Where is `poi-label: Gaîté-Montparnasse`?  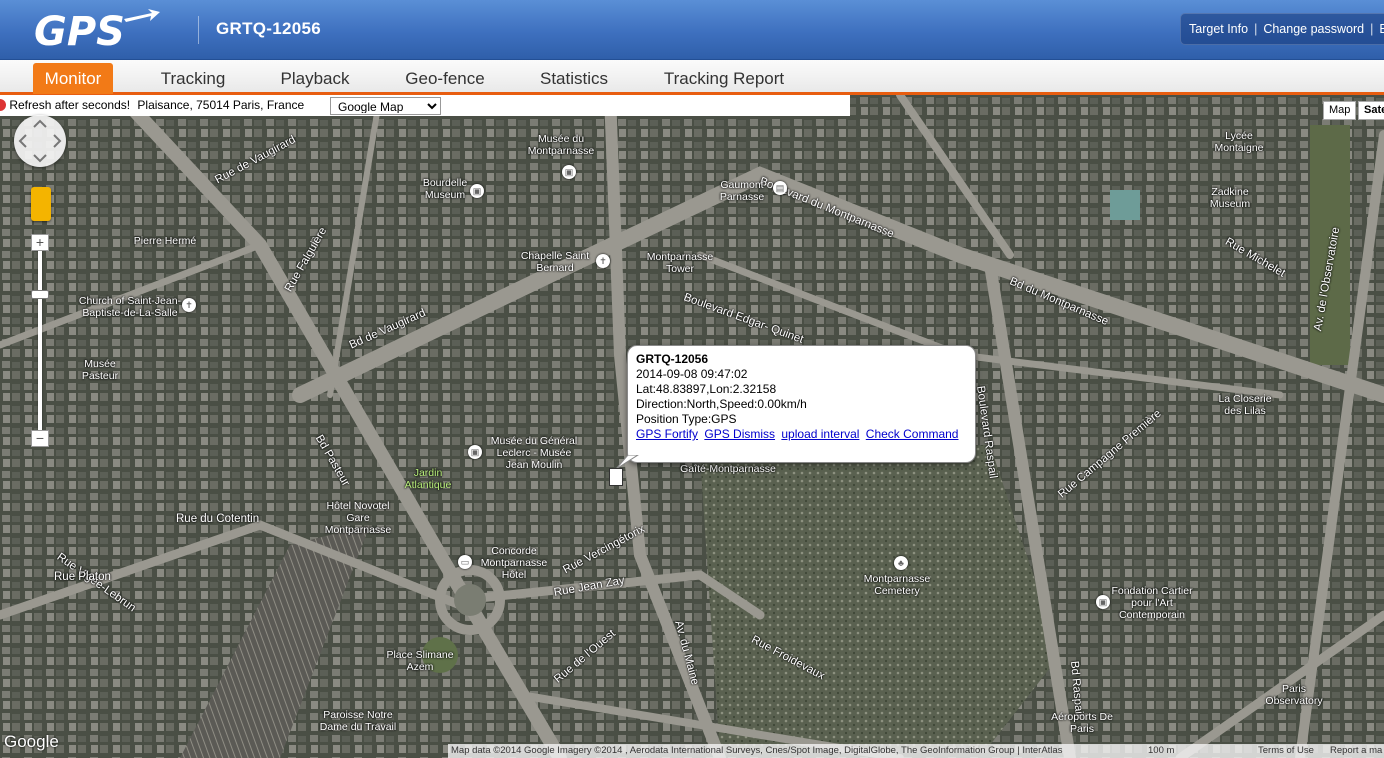
poi-label: Gaîté-Montparnasse is located at coordinates (728, 469).